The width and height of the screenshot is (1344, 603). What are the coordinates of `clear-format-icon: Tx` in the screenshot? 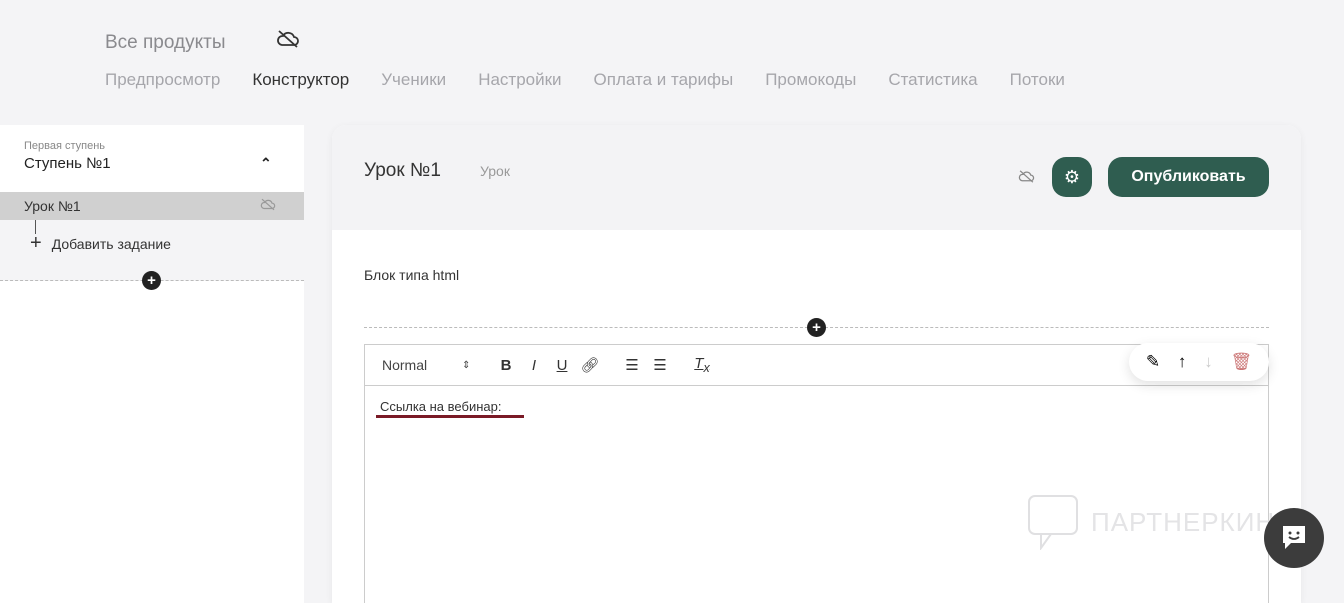 It's located at (702, 365).